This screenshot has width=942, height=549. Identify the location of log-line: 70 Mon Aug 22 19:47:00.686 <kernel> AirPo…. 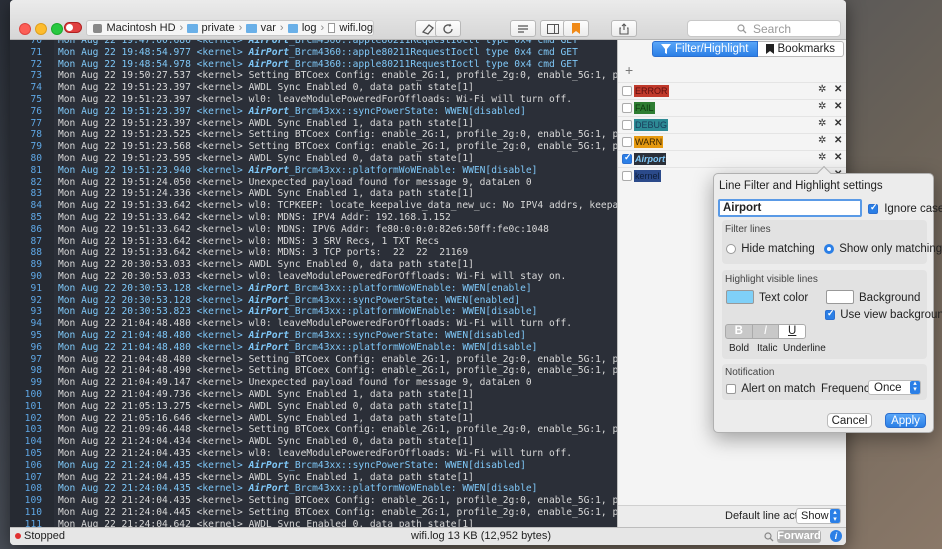
(313, 43).